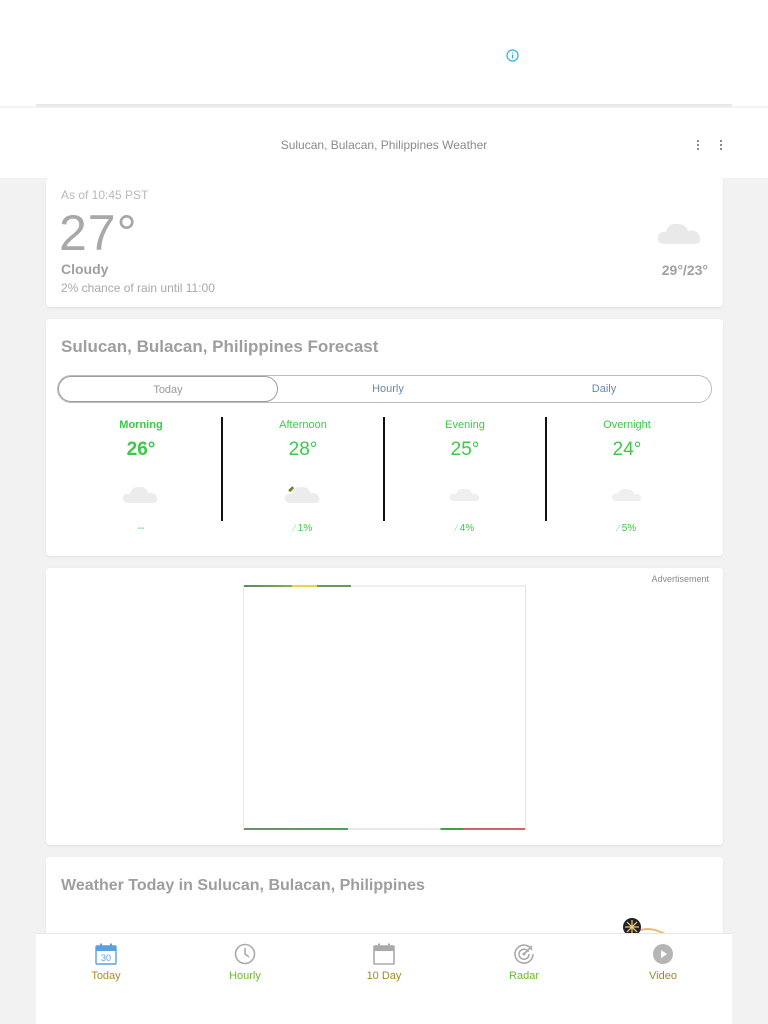 The width and height of the screenshot is (768, 1024). What do you see at coordinates (663, 954) in the screenshot?
I see `play-icon` at bounding box center [663, 954].